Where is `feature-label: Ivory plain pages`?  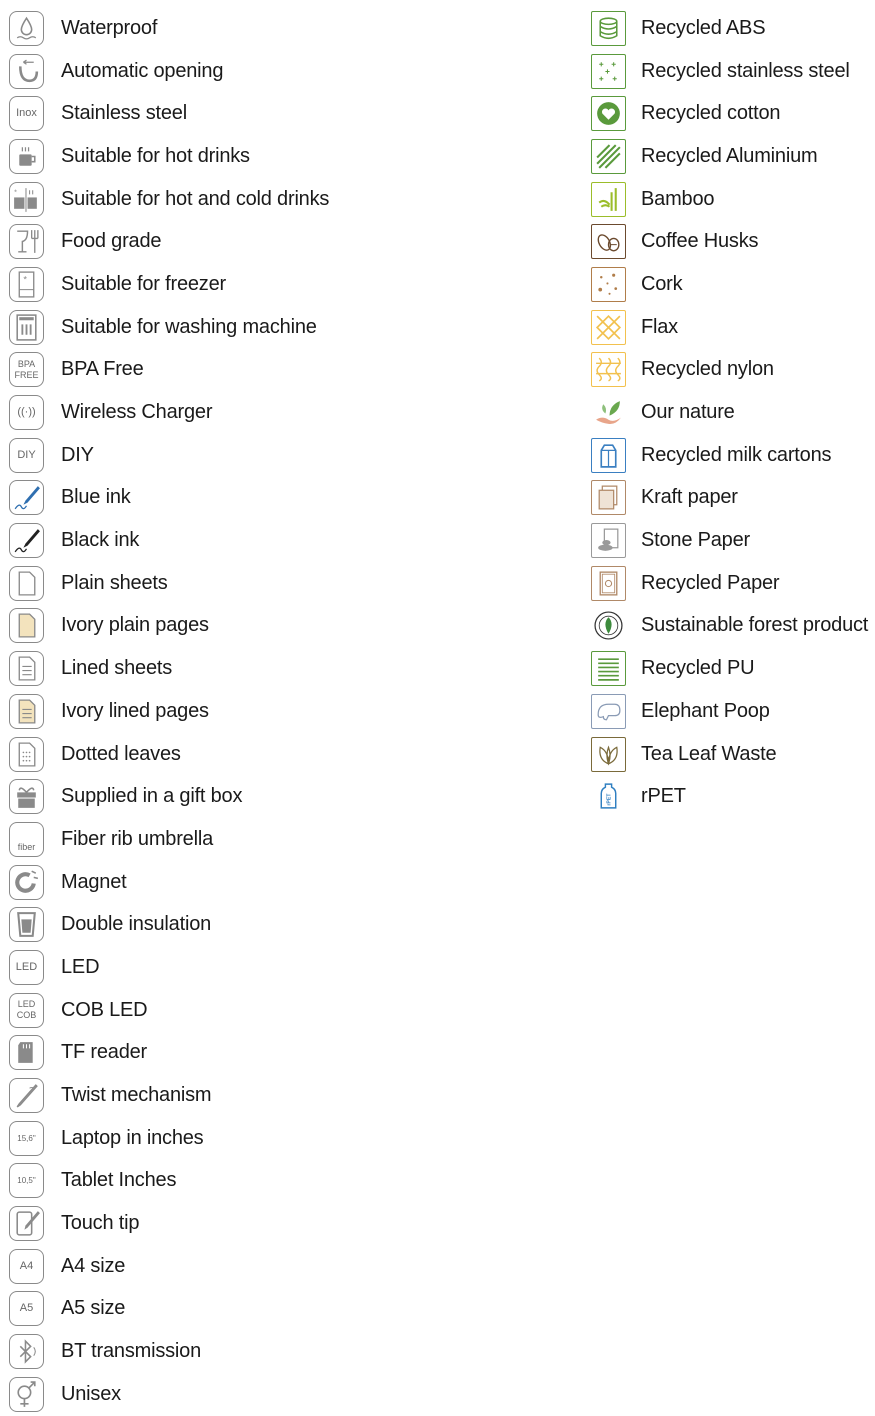
feature-label: Ivory plain pages is located at coordinates (135, 625).